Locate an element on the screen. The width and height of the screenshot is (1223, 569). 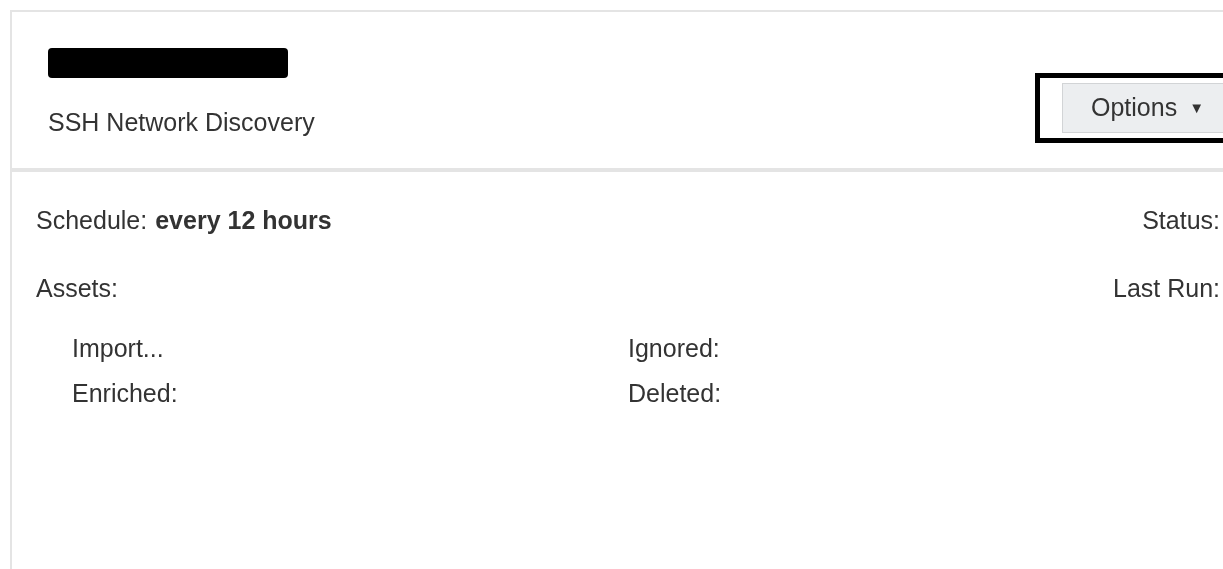
schedule-value: every 12 hours is located at coordinates (243, 220).